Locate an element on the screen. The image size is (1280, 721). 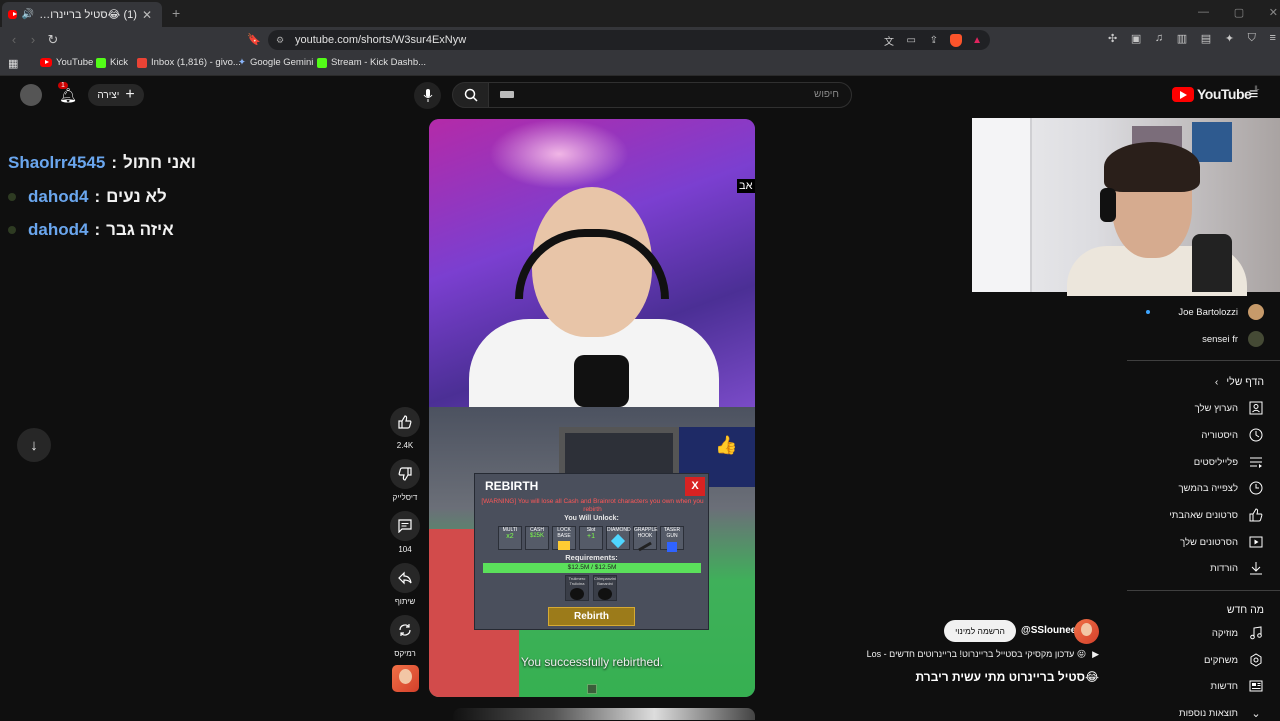
webcam-chair is located at coordinates (1212, 263).